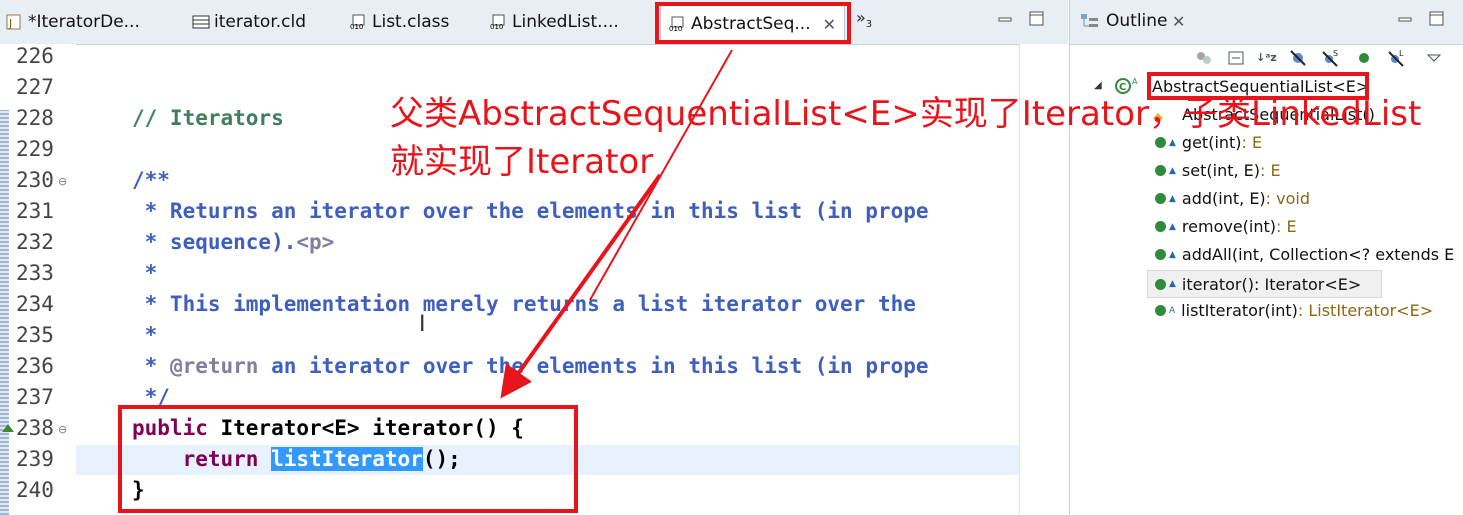 The width and height of the screenshot is (1463, 515). What do you see at coordinates (35, 335) in the screenshot?
I see `line-number: 235` at bounding box center [35, 335].